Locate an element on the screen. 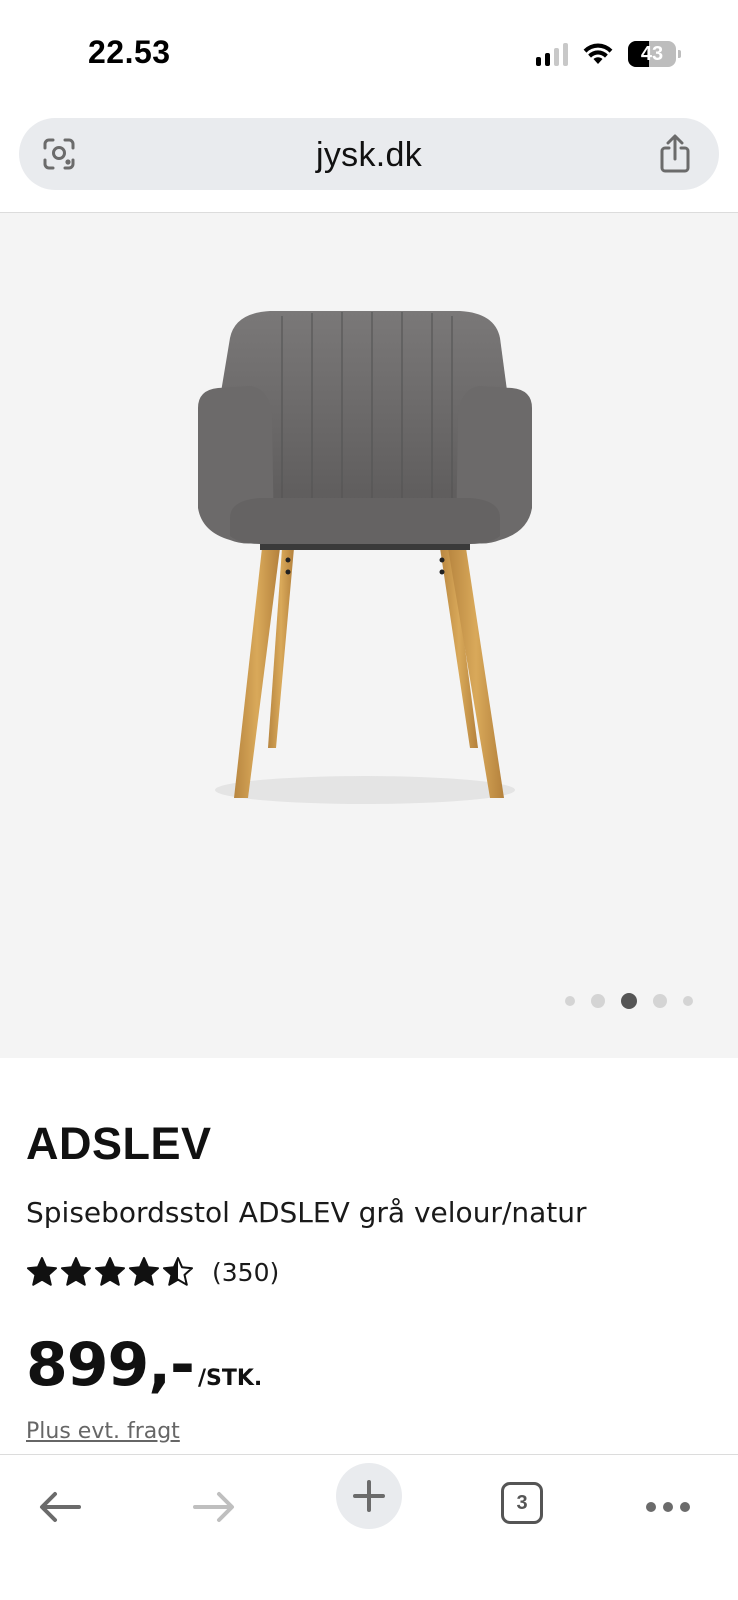  product-price: 899,- /STK. is located at coordinates (144, 1365).